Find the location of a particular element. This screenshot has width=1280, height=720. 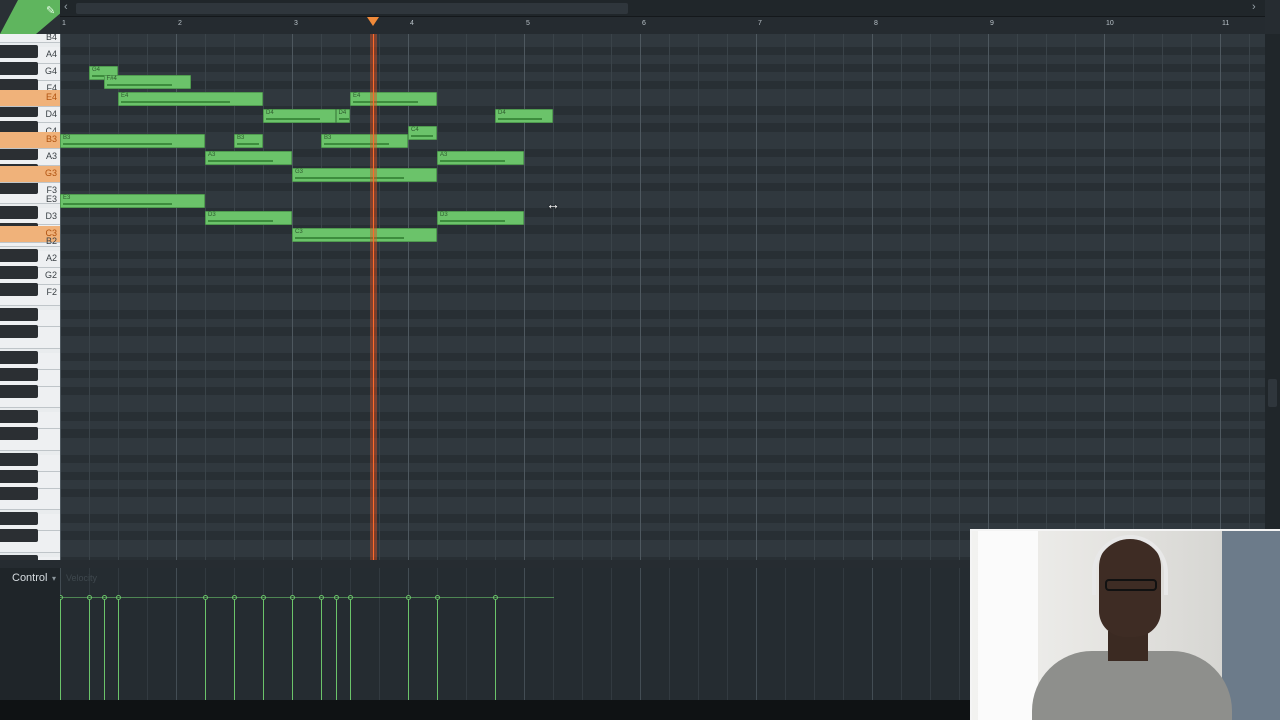

note-label: B3 is located at coordinates (67, 138).